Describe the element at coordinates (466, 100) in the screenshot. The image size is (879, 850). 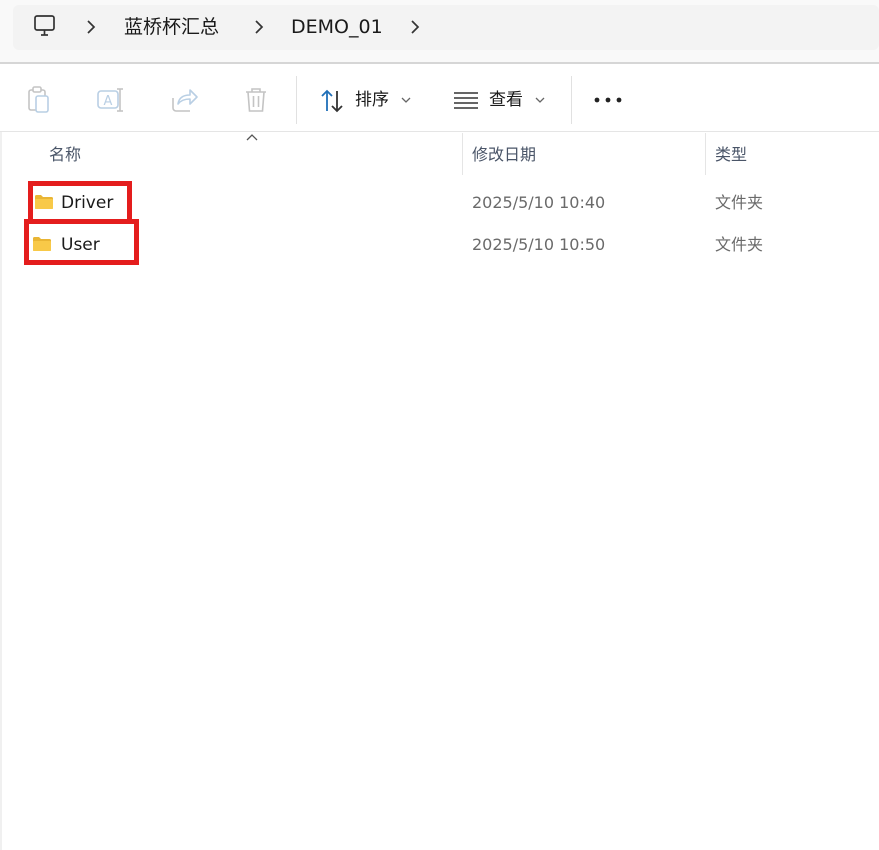
I see `view-list-icon` at that location.